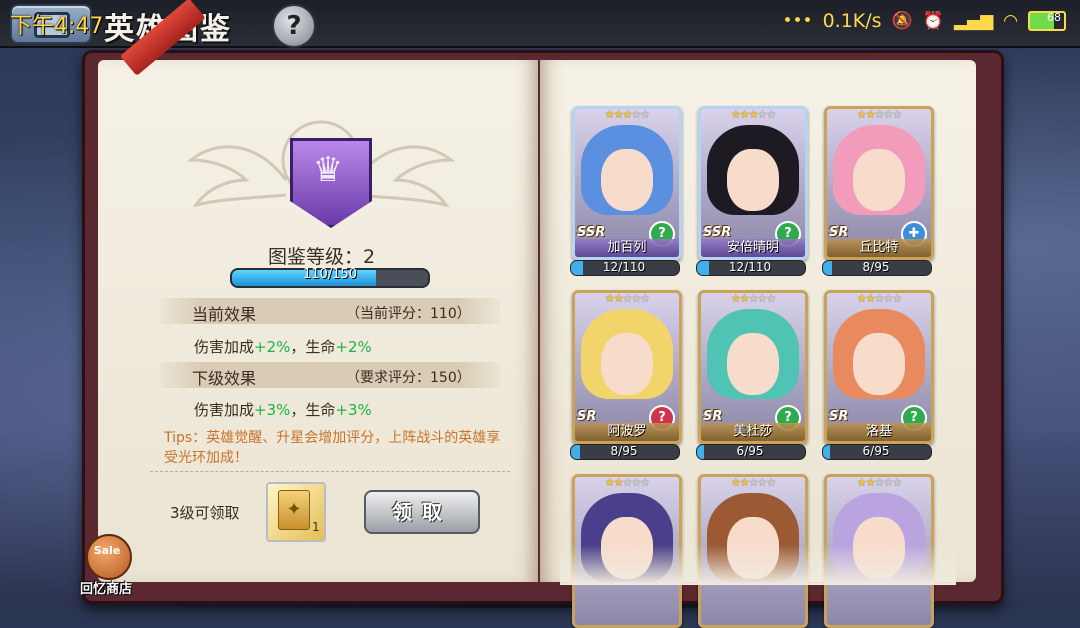 The height and width of the screenshot is (628, 1080). Describe the element at coordinates (272, 347) in the screenshot. I see `effect-damage-value: +2%` at that location.